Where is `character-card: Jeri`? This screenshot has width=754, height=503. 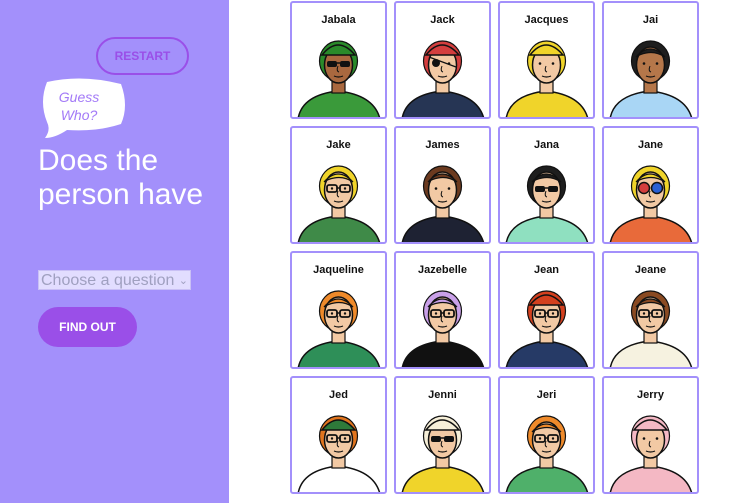
character-card: Jeri is located at coordinates (546, 435).